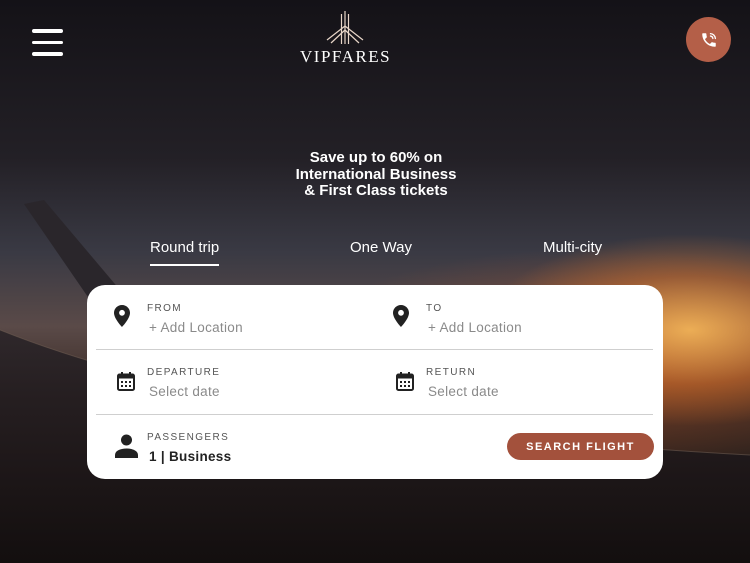 The width and height of the screenshot is (750, 563). I want to click on logo-mark-icon, so click(345, 27).